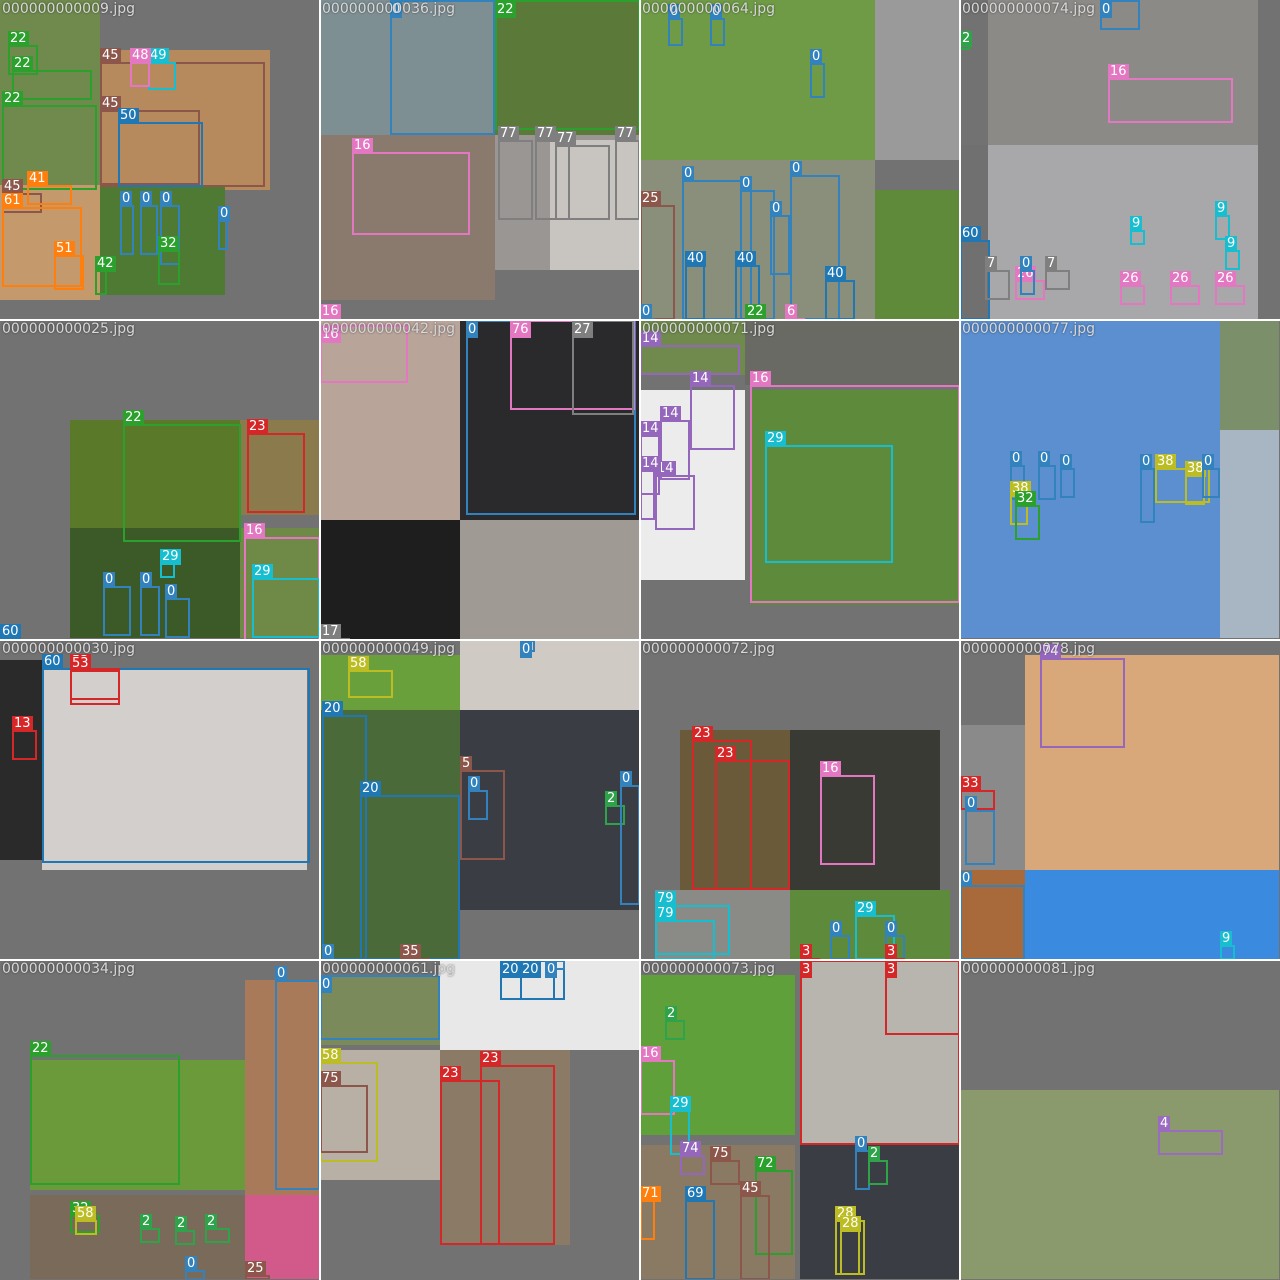 The width and height of the screenshot is (1280, 1280). What do you see at coordinates (159, 479) in the screenshot?
I see `mosaic-tile: 22 23 16 29 29 0 0 0 60 000000000025.jpg` at bounding box center [159, 479].